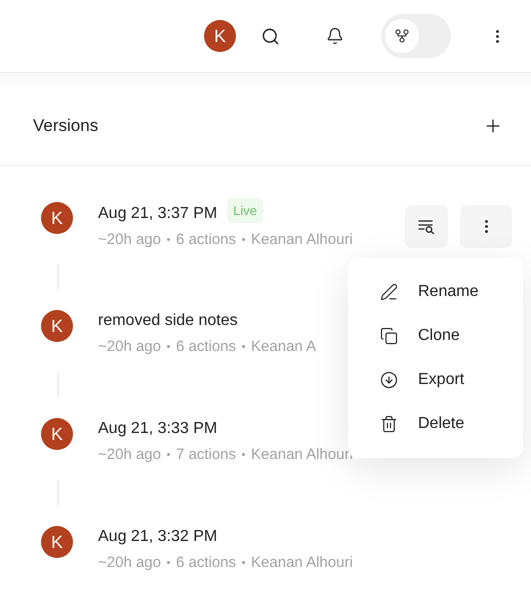 The width and height of the screenshot is (531, 600). I want to click on branch-icon, so click(402, 36).